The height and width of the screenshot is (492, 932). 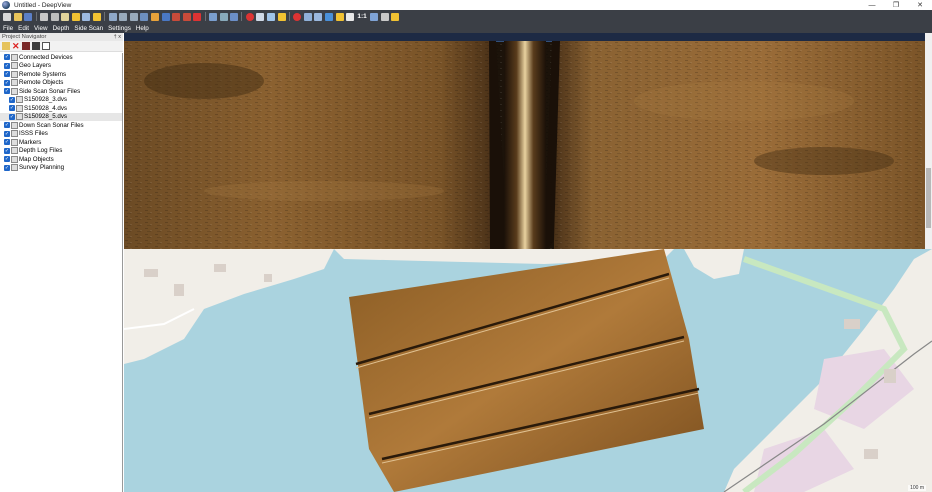 I want to click on rectangle-tool-icon, so click(x=165, y=16).